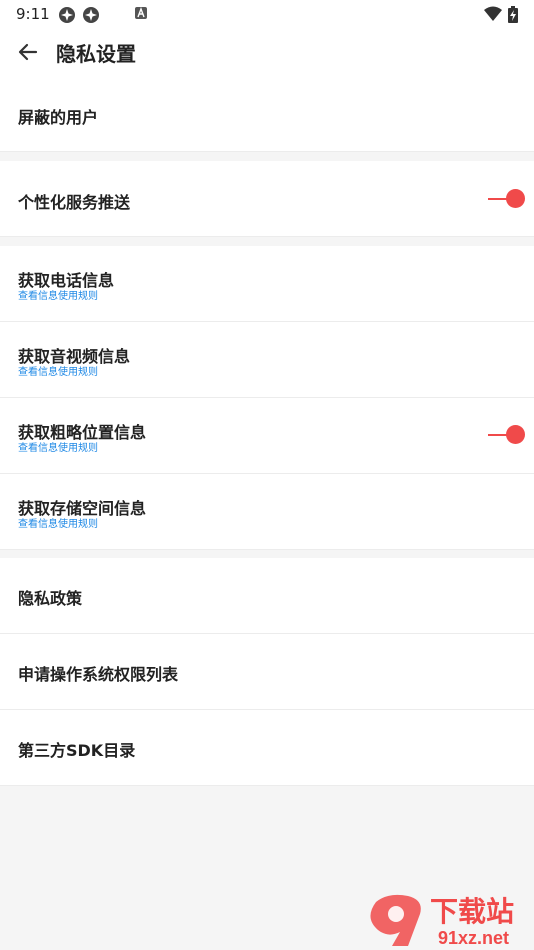 This screenshot has height=950, width=534. What do you see at coordinates (98, 674) in the screenshot?
I see `row-label: 申请操作系统权限列表` at bounding box center [98, 674].